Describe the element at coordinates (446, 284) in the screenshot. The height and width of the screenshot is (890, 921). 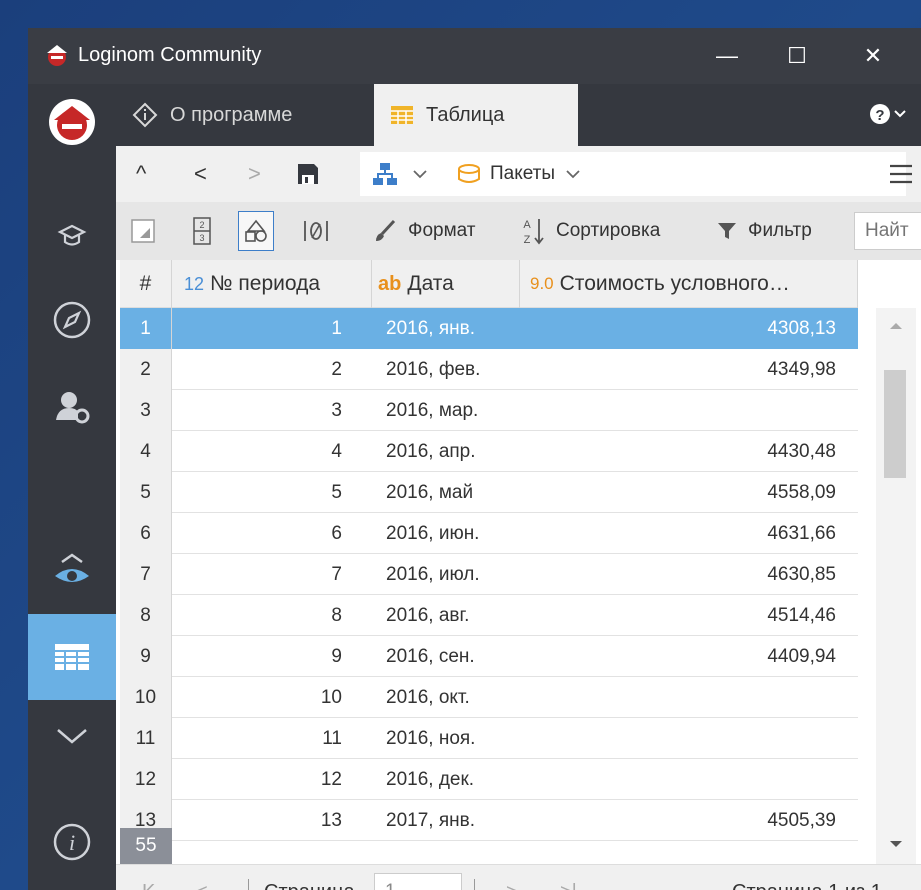
I see `column-header-date: ab Дата` at that location.